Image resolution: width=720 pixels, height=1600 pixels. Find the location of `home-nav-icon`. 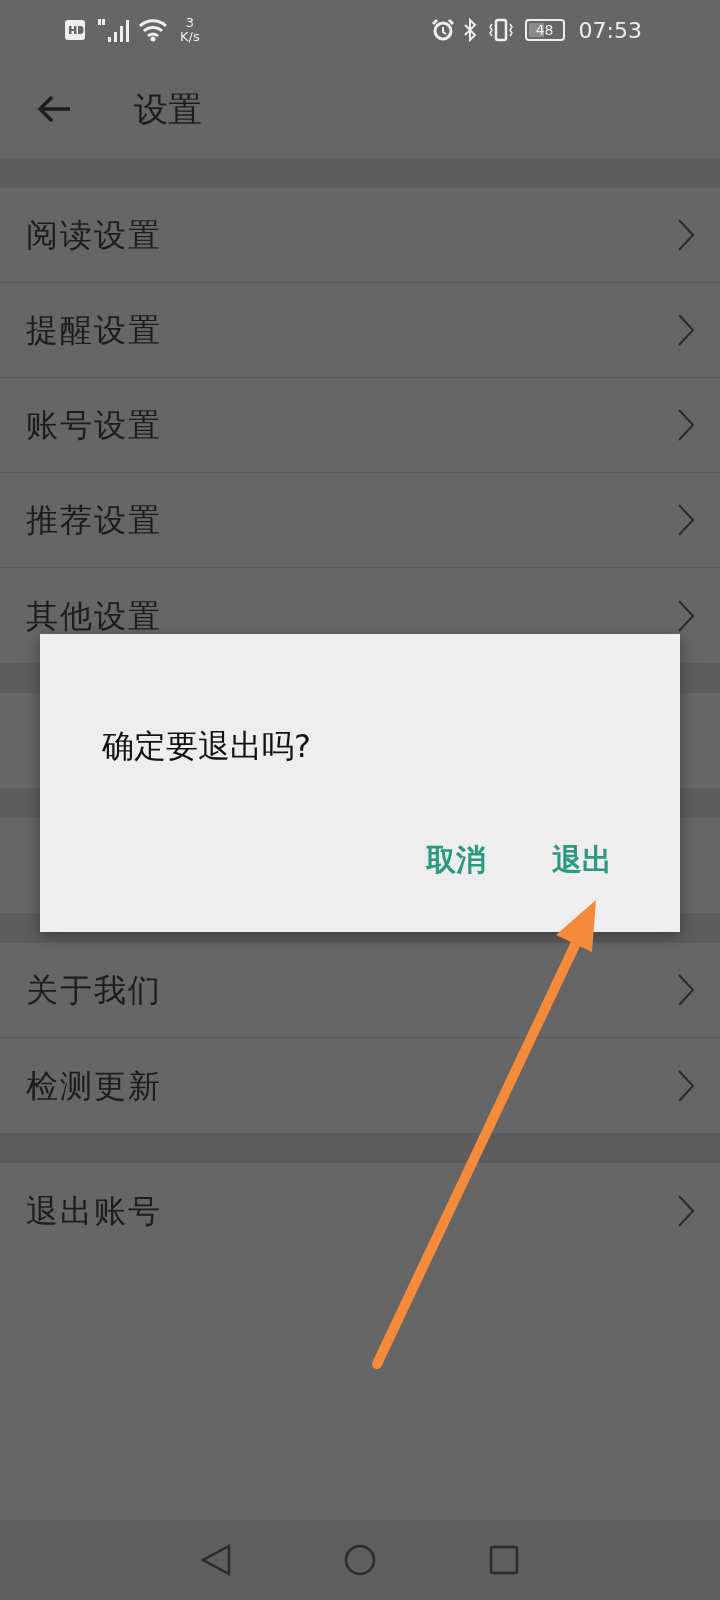

home-nav-icon is located at coordinates (360, 1560).